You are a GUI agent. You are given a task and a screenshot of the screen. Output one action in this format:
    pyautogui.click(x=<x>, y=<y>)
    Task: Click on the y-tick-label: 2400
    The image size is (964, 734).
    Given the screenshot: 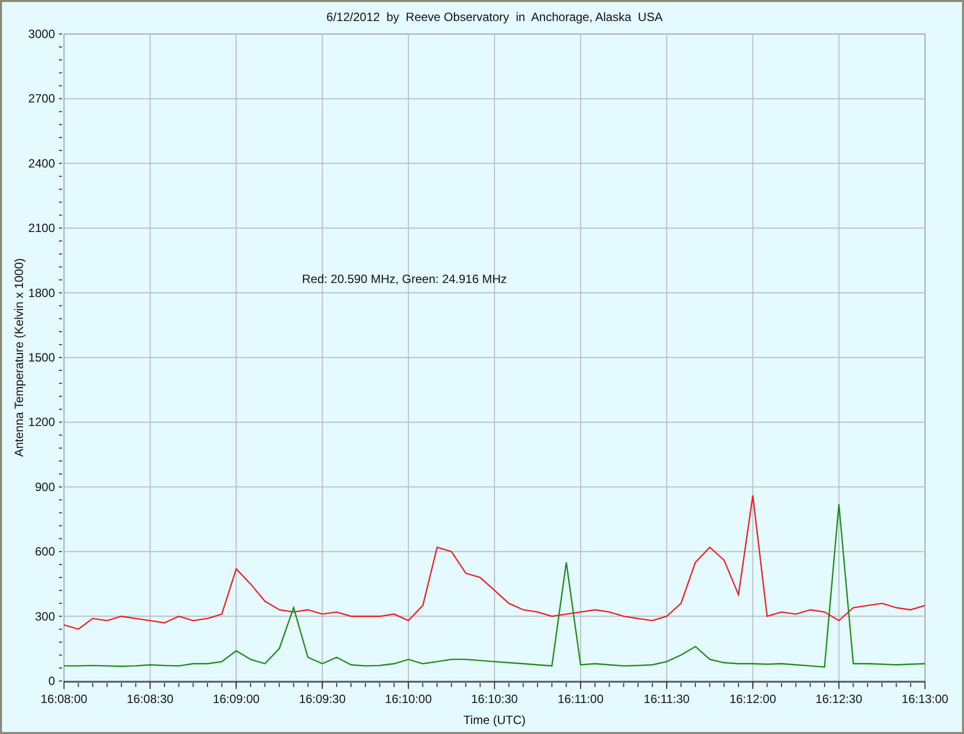 What is the action you would take?
    pyautogui.click(x=41, y=163)
    